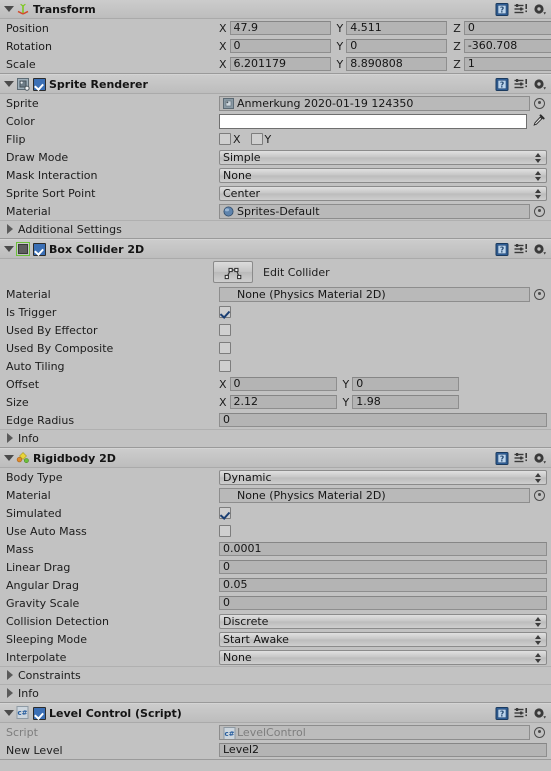 This screenshot has width=551, height=771. Describe the element at coordinates (383, 549) in the screenshot. I see `text-input: 0.0001` at that location.